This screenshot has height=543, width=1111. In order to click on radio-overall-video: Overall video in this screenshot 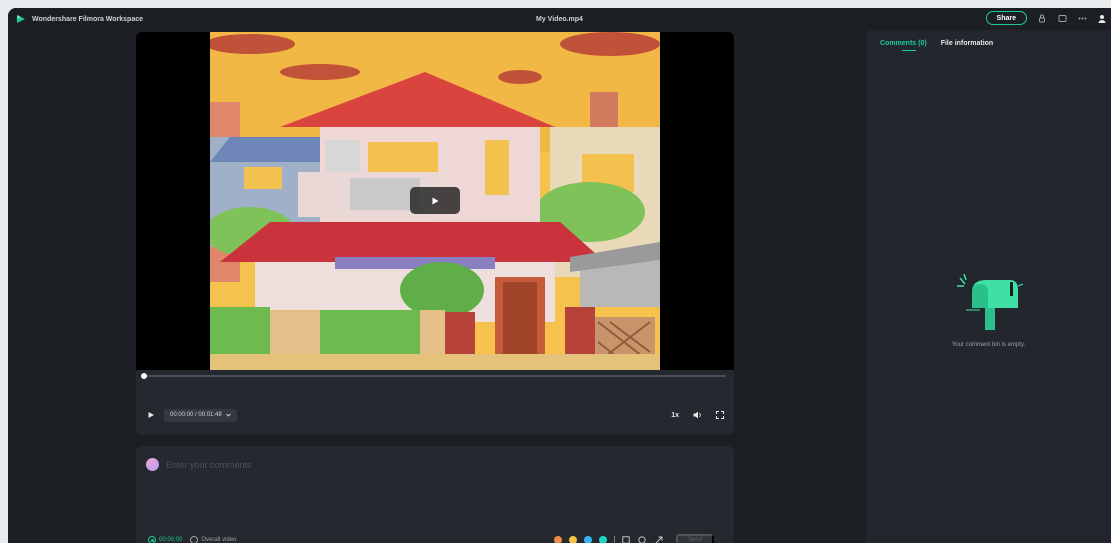, I will do `click(213, 539)`.